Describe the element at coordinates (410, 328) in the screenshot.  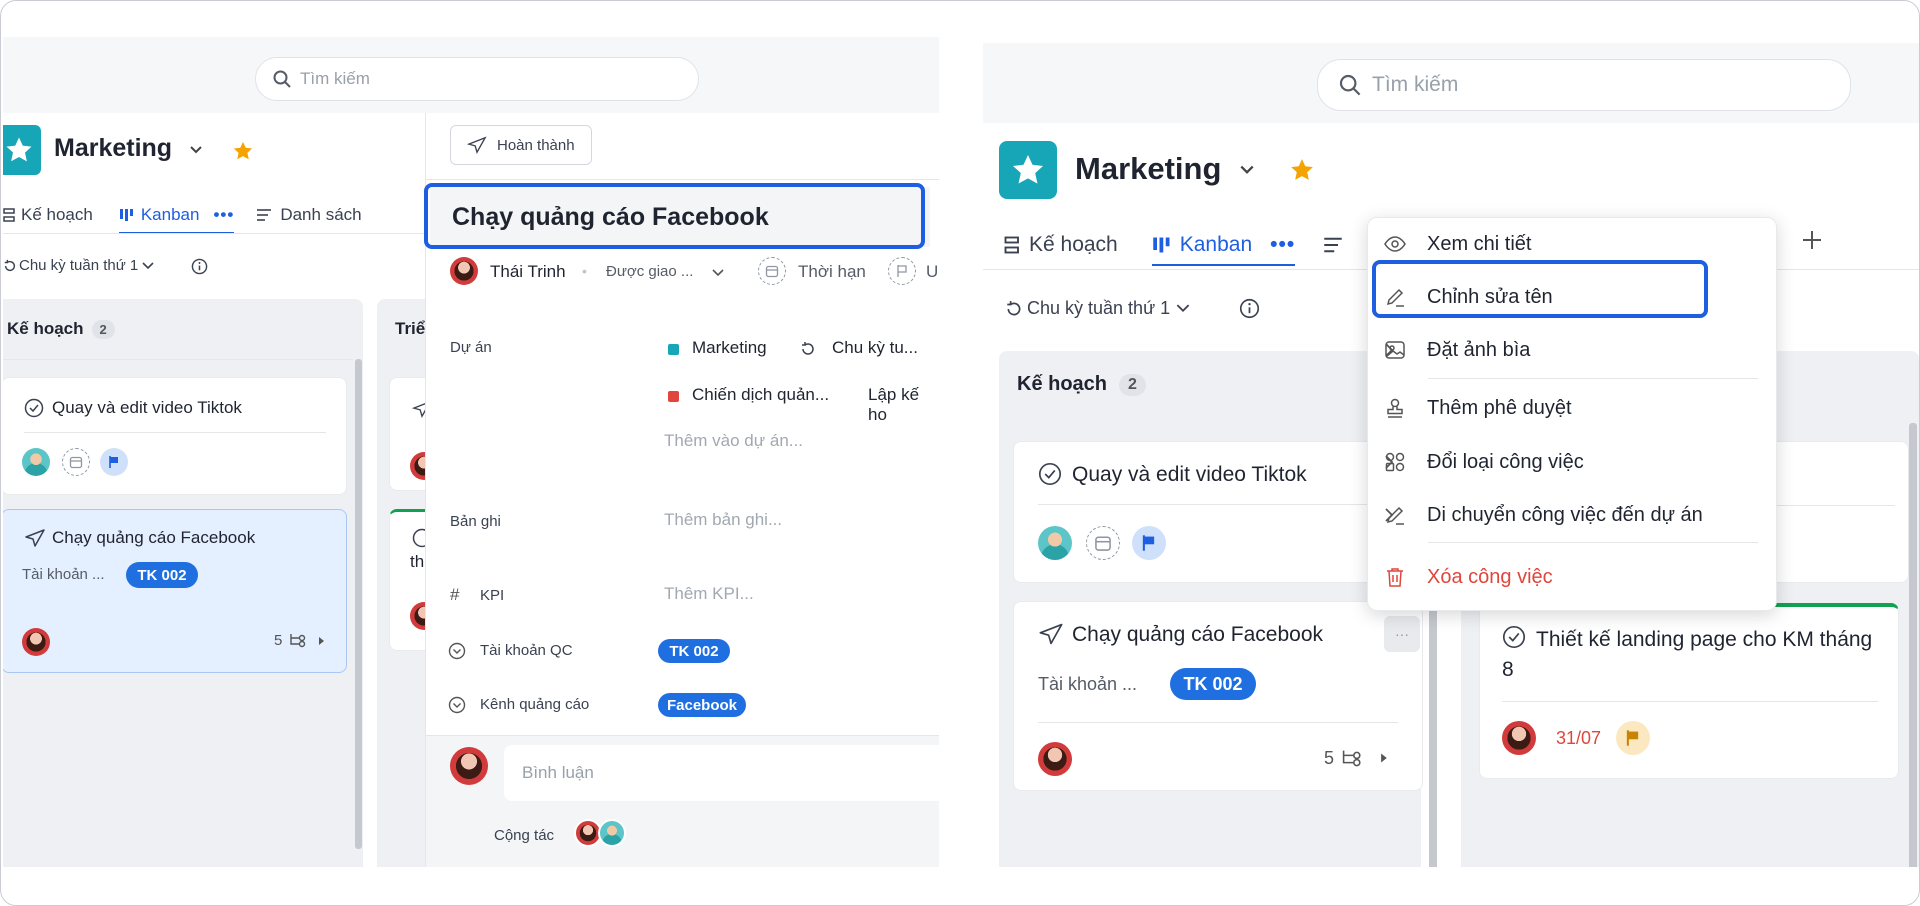
I see `column-deploy-name: Triể` at that location.